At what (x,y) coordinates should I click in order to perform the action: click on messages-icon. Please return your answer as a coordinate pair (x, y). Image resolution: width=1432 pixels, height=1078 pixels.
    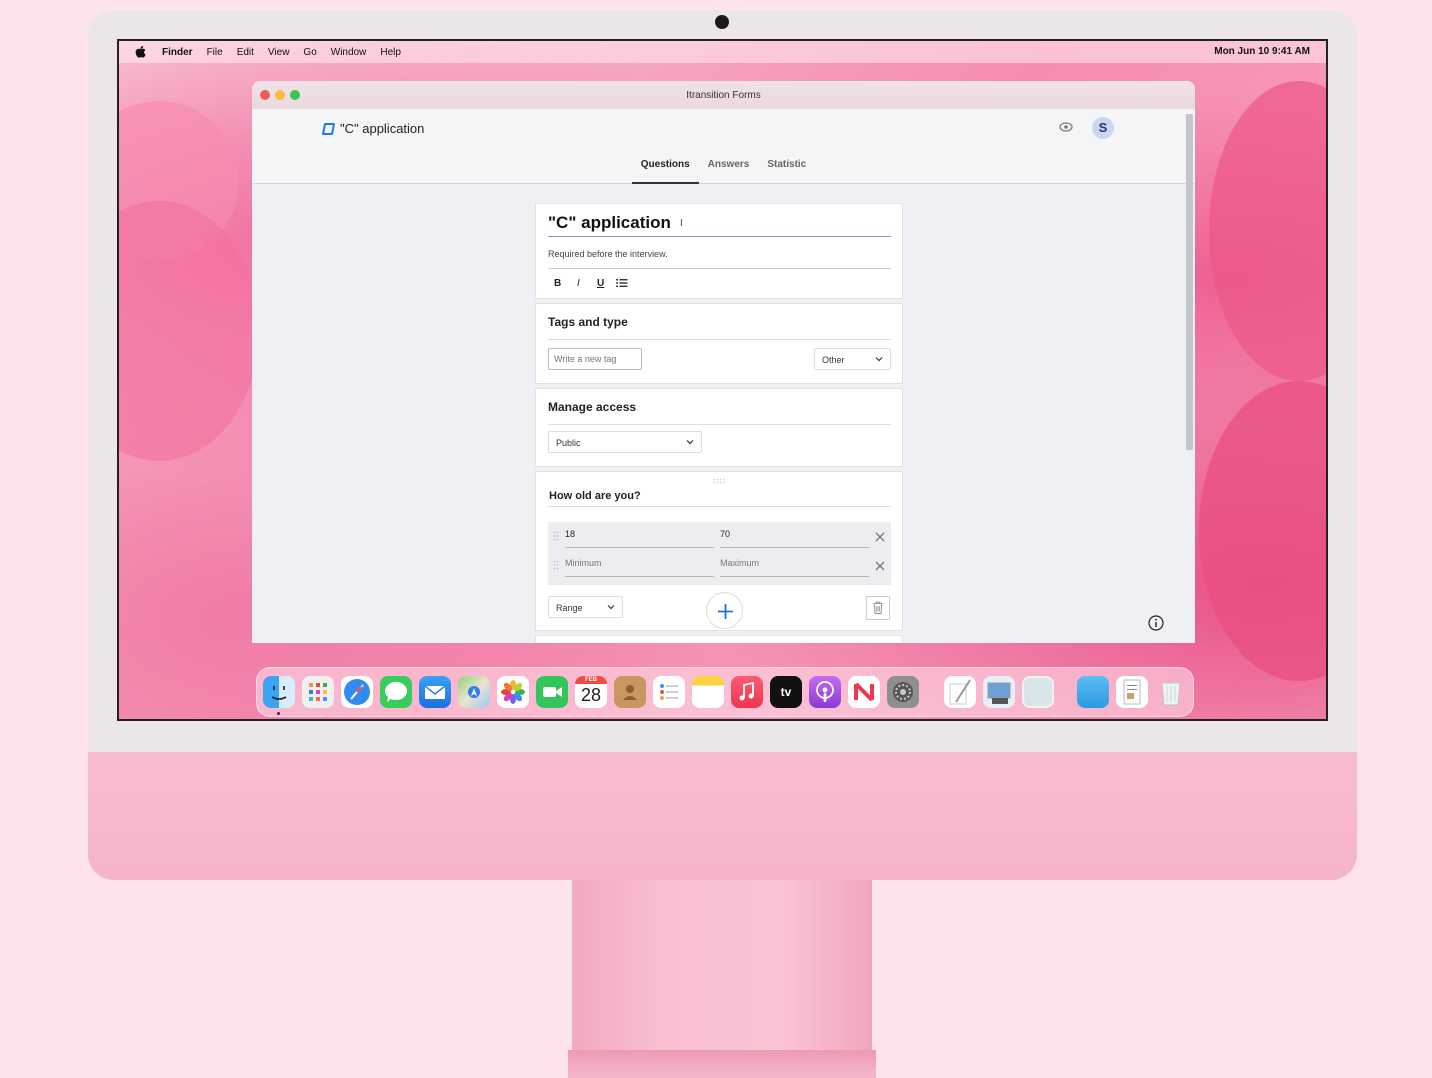
    Looking at the image, I should click on (396, 692).